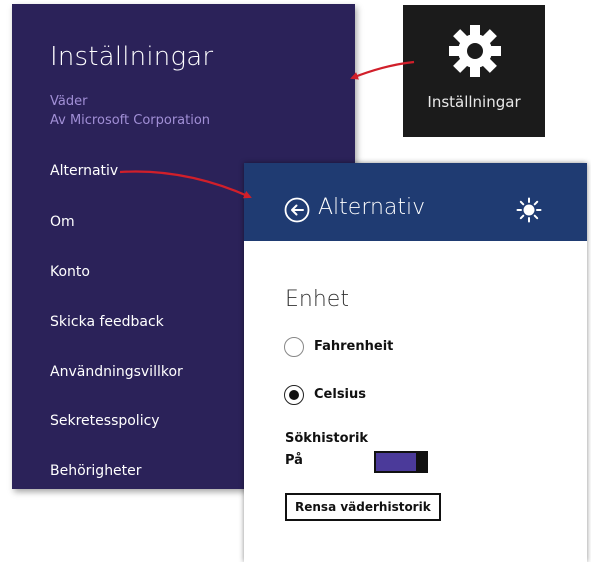  What do you see at coordinates (354, 346) in the screenshot?
I see `radio-label-fahrenheit: Fahrenheit` at bounding box center [354, 346].